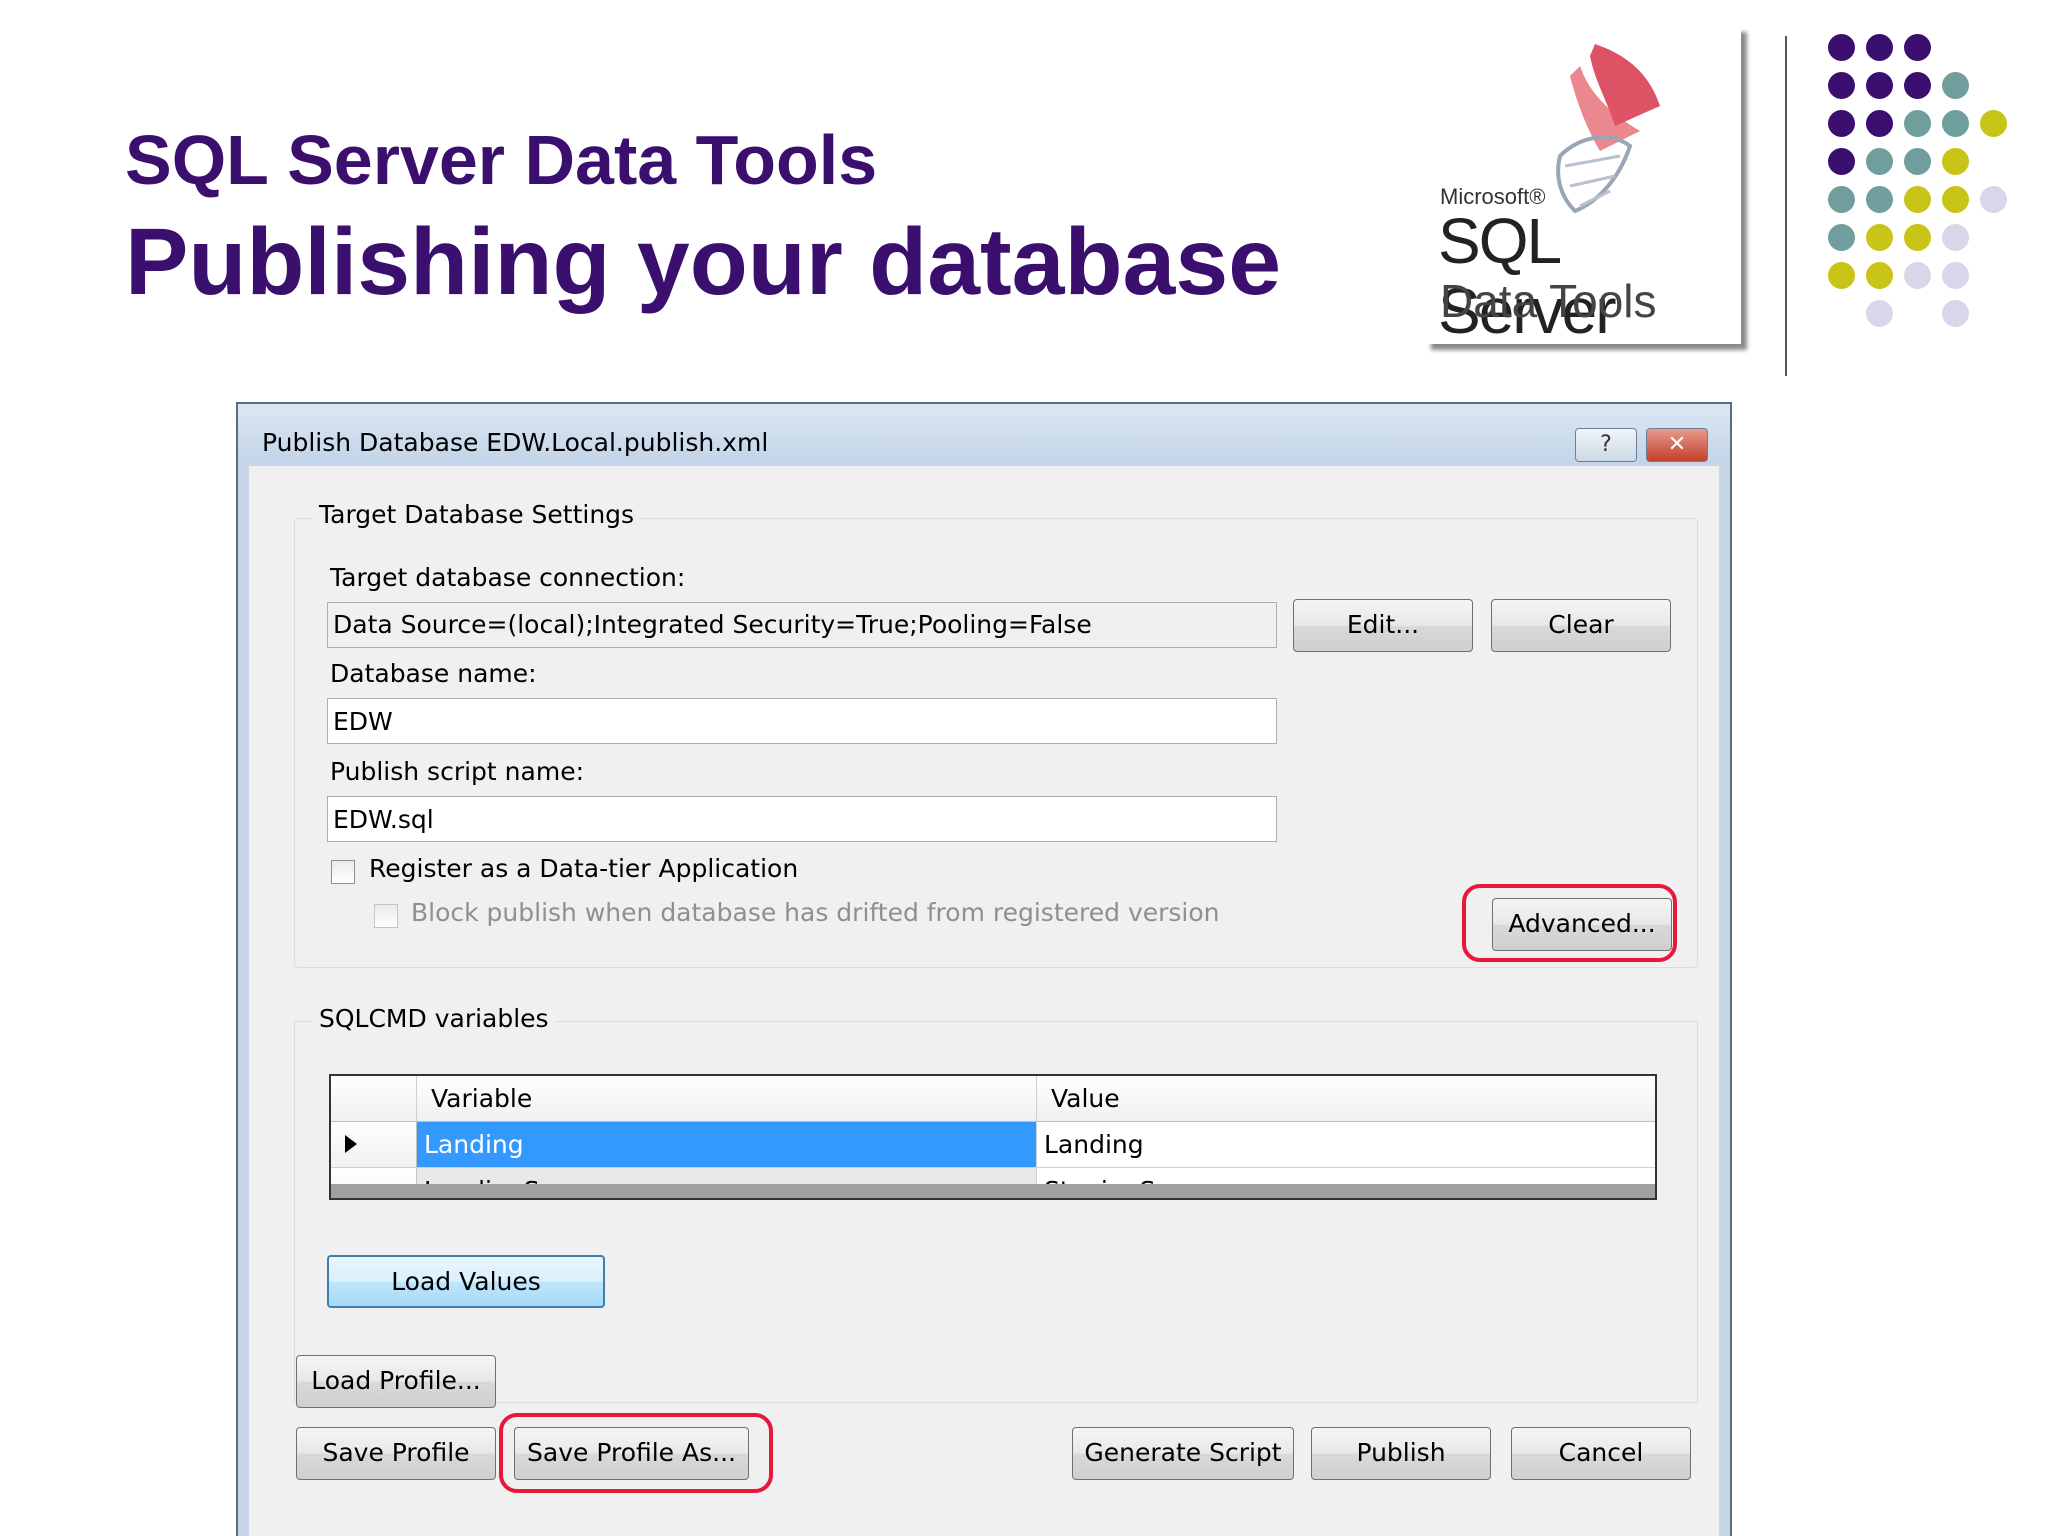 Image resolution: width=2048 pixels, height=1536 pixels. Describe the element at coordinates (434, 1018) in the screenshot. I see `sqlcmd-variables-label: SQLCMD variables` at that location.